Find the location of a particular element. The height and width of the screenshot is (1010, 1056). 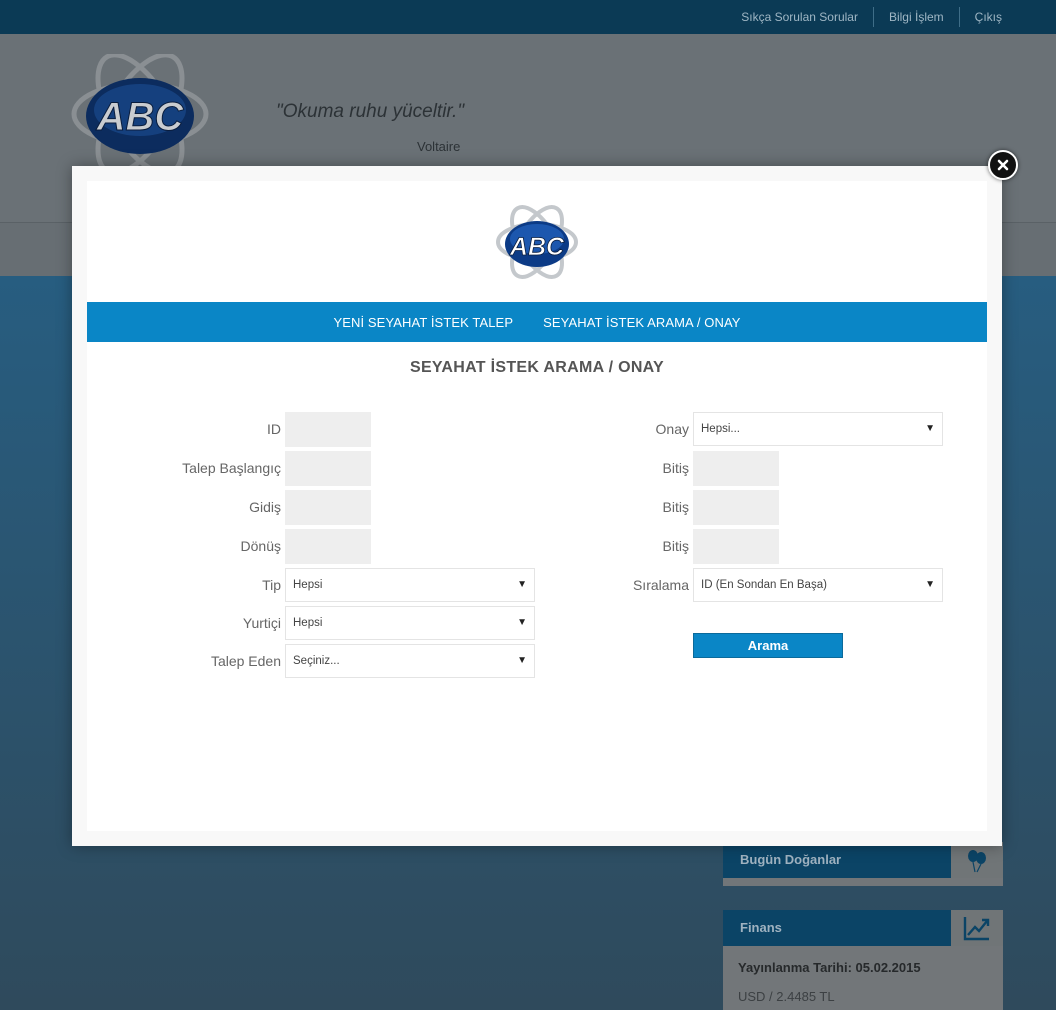

sort-label: Sıralama is located at coordinates (660, 585).